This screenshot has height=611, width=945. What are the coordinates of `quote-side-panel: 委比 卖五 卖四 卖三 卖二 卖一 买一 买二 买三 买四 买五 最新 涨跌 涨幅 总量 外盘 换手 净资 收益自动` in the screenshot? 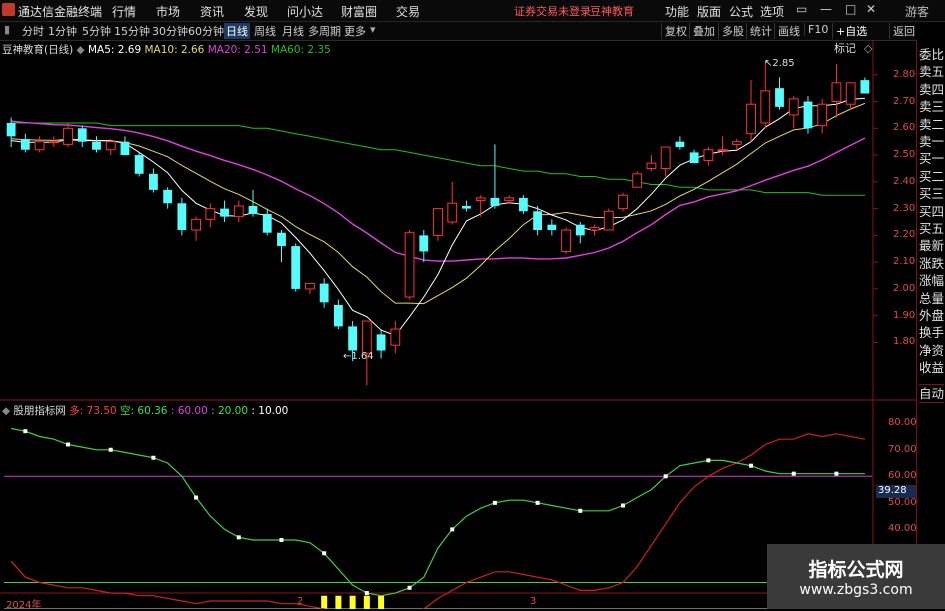 It's located at (930, 324).